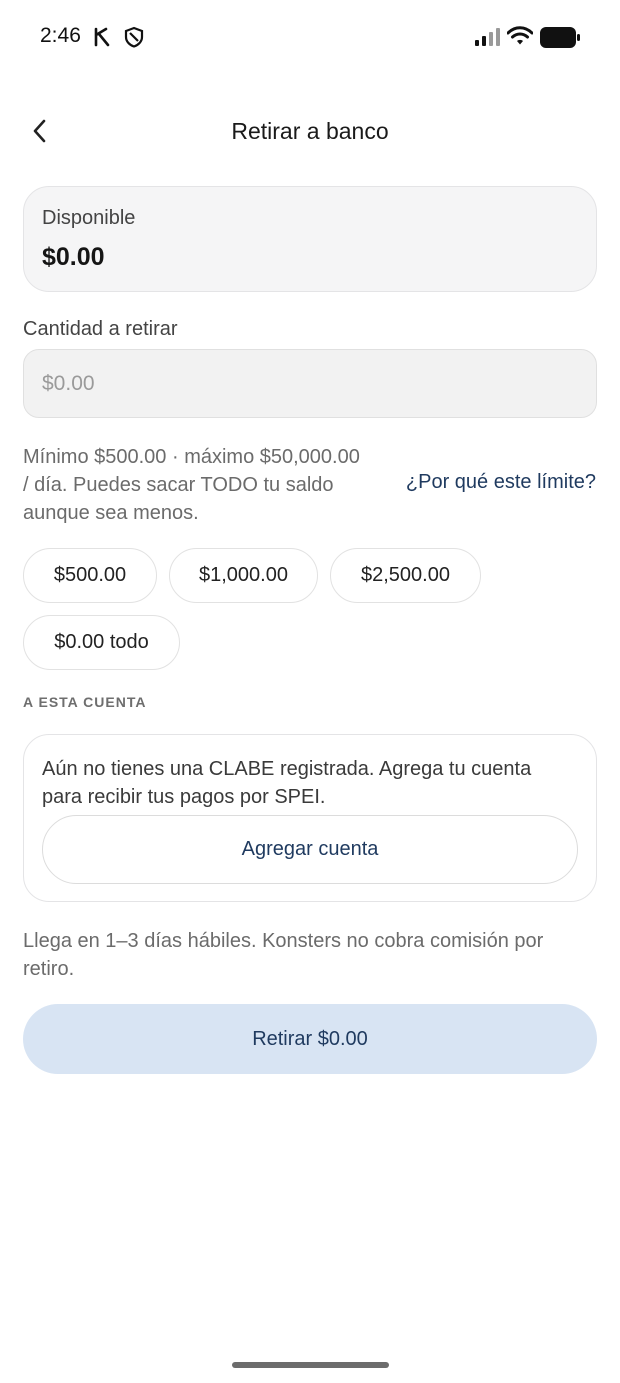 The image size is (620, 1383). I want to click on quick-amount-1000: $1,000.00, so click(243, 575).